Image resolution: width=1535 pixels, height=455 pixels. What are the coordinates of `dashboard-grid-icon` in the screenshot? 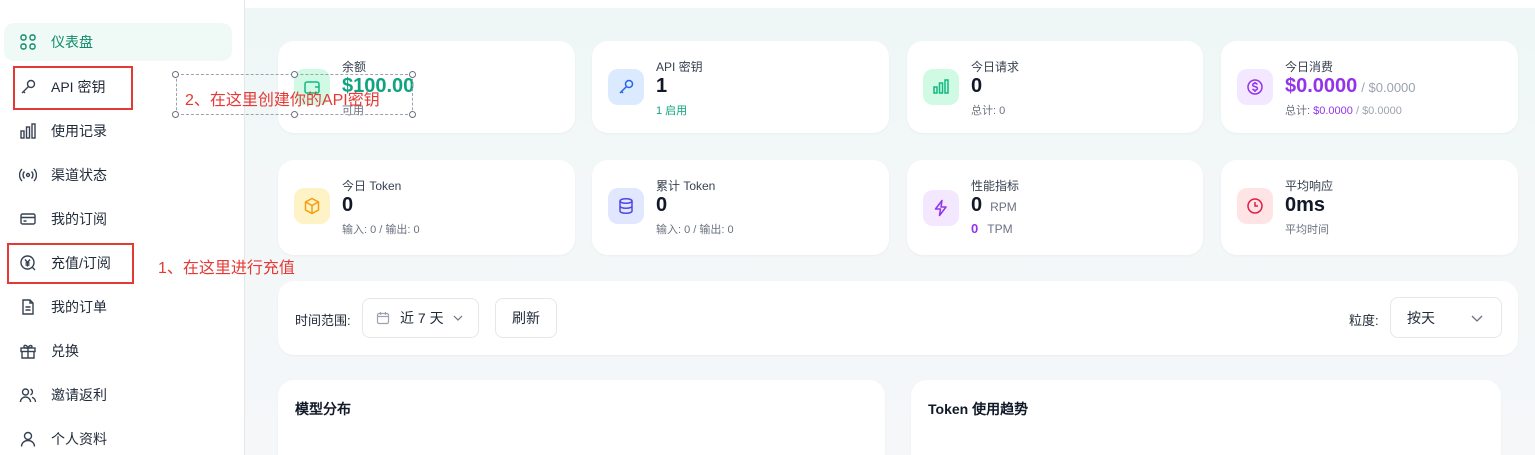 It's located at (28, 42).